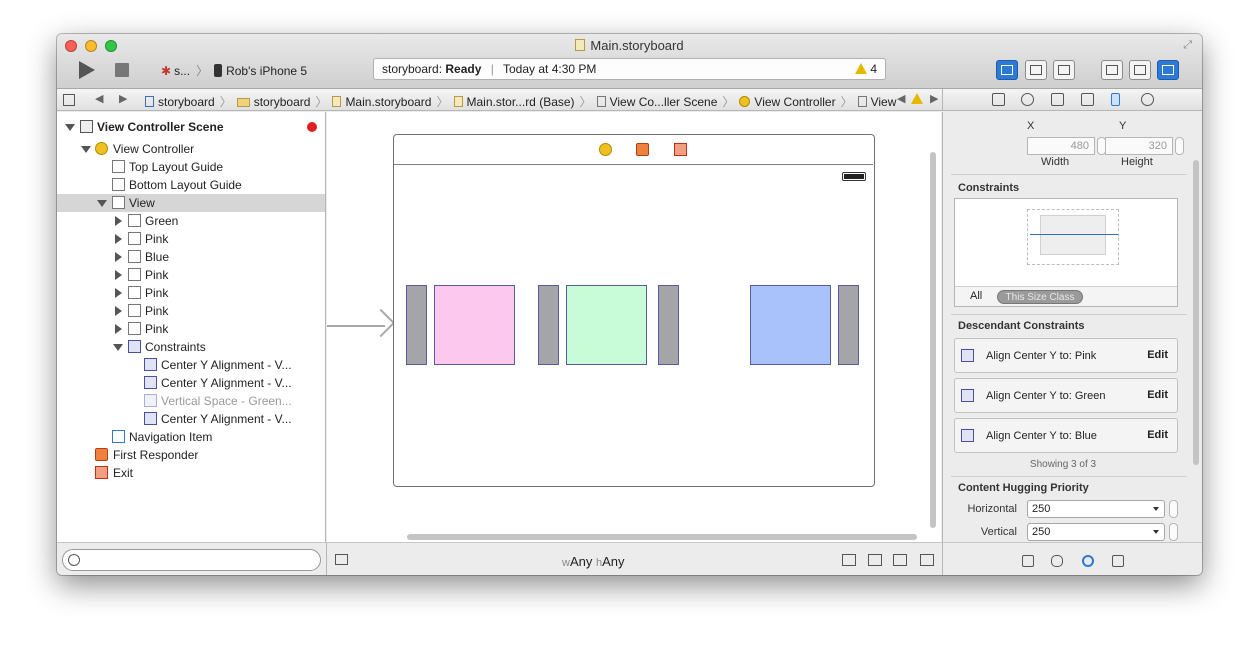  What do you see at coordinates (1173, 532) in the screenshot?
I see `vertical-hugging-stepper` at bounding box center [1173, 532].